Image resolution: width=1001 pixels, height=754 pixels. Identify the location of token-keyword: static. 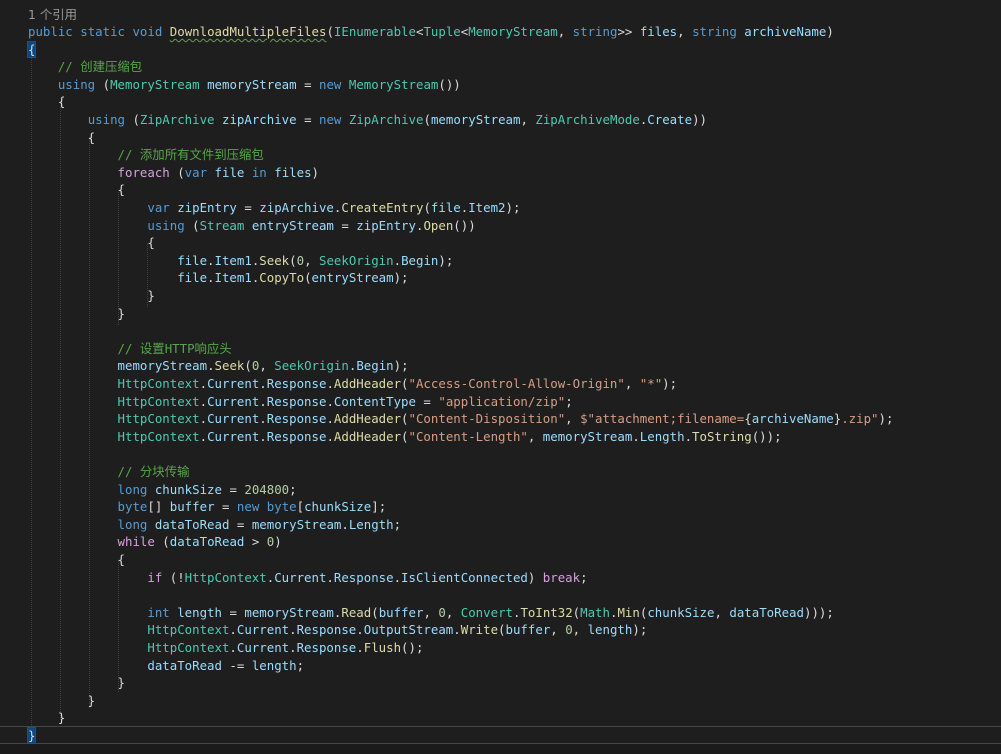
(102, 31).